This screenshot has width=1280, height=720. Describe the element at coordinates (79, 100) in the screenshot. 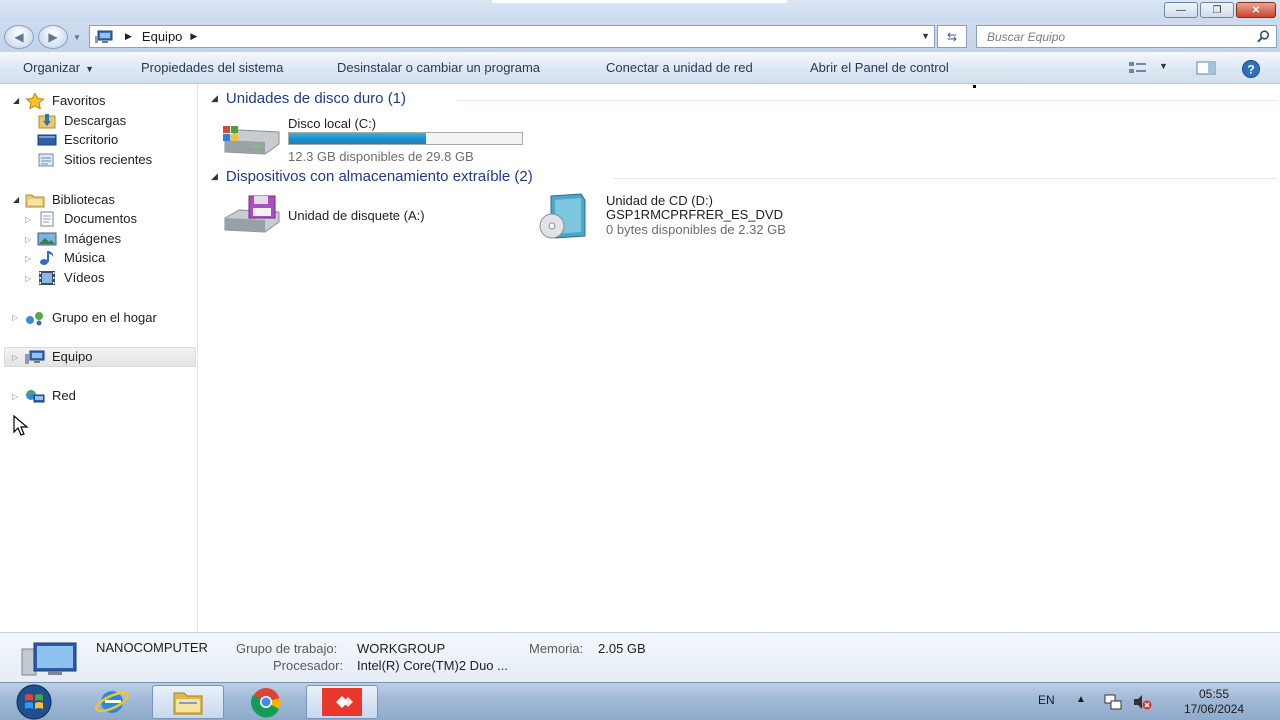

I see `sidebar-label: Favoritos` at that location.